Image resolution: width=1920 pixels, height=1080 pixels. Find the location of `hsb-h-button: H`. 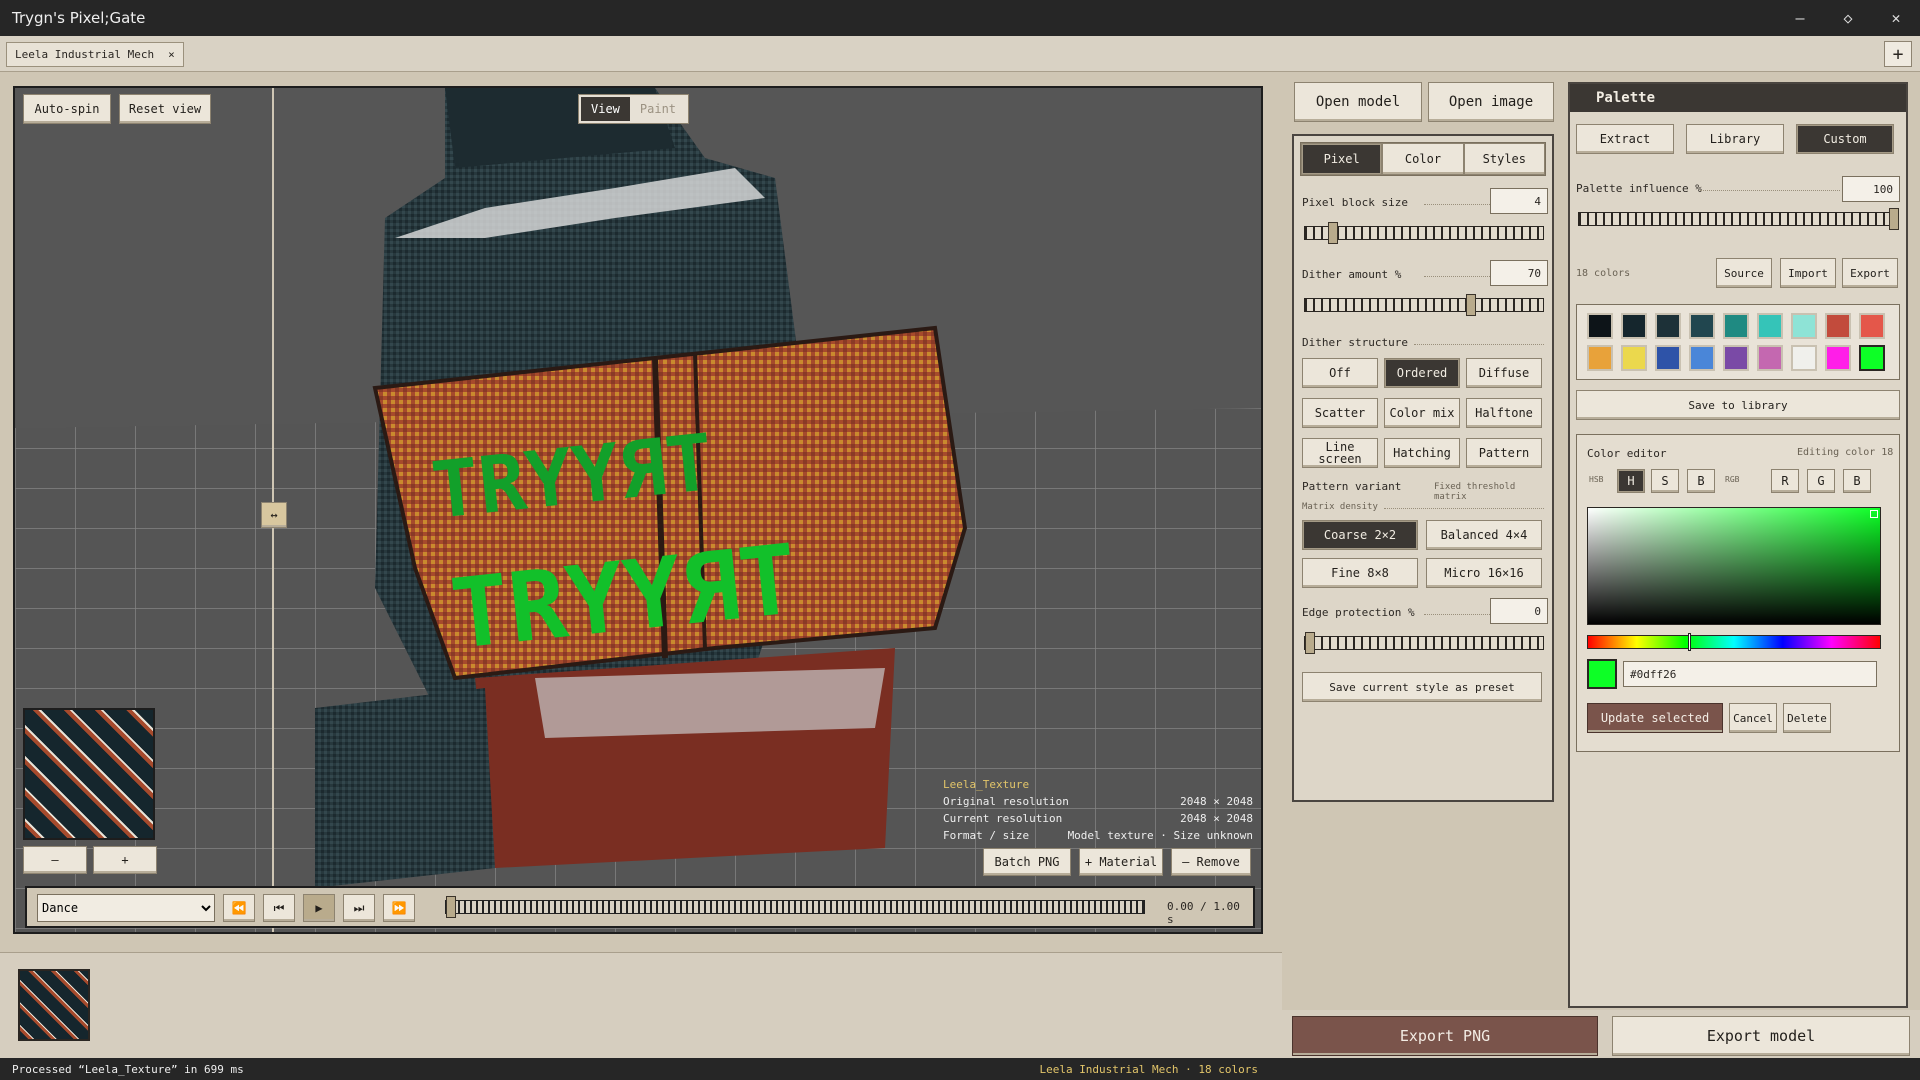

hsb-h-button: H is located at coordinates (1631, 481).